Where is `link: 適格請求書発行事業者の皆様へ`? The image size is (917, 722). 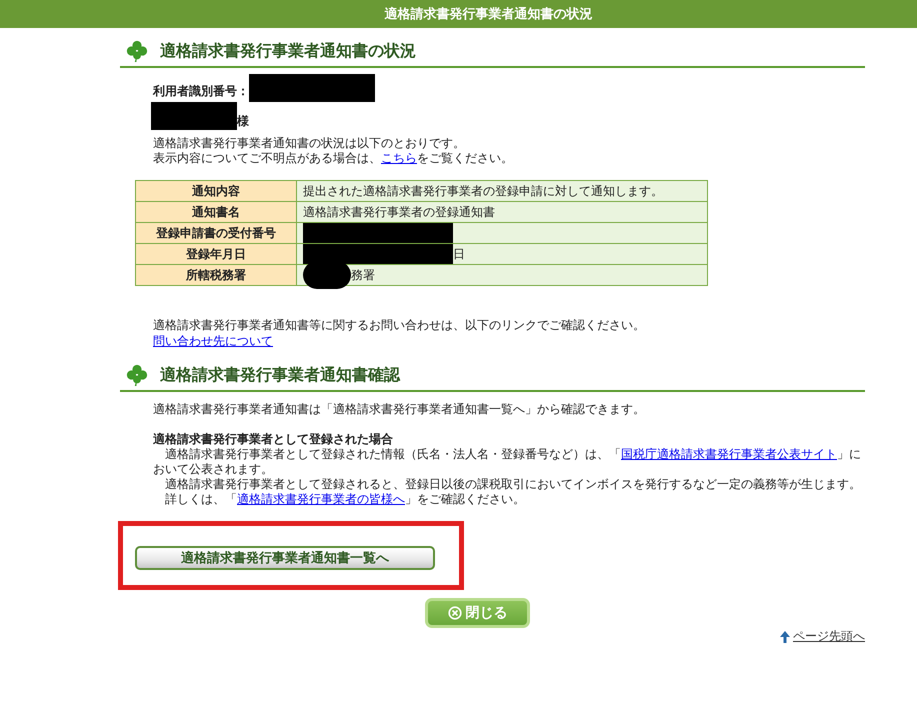 link: 適格請求書発行事業者の皆様へ is located at coordinates (321, 499).